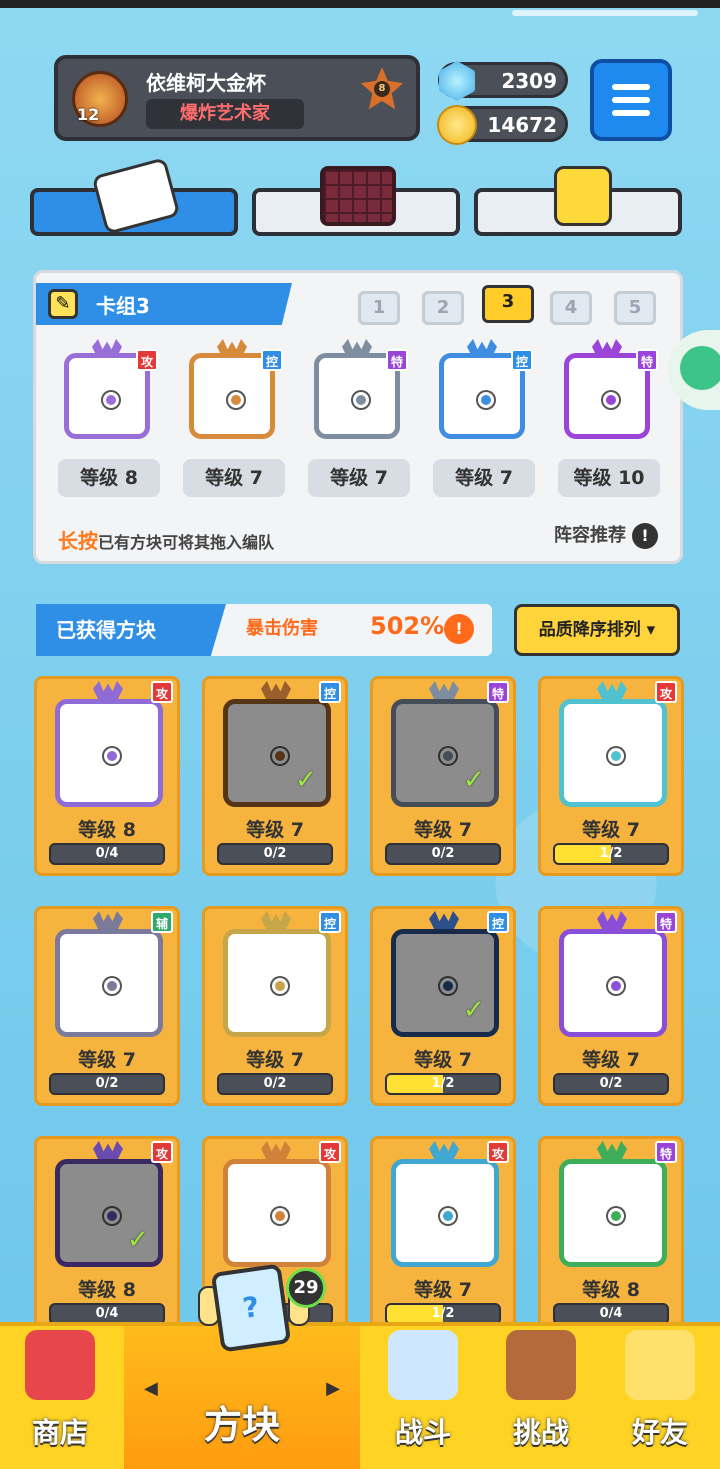 The height and width of the screenshot is (1469, 720). I want to click on crit-info-icon: !, so click(459, 629).